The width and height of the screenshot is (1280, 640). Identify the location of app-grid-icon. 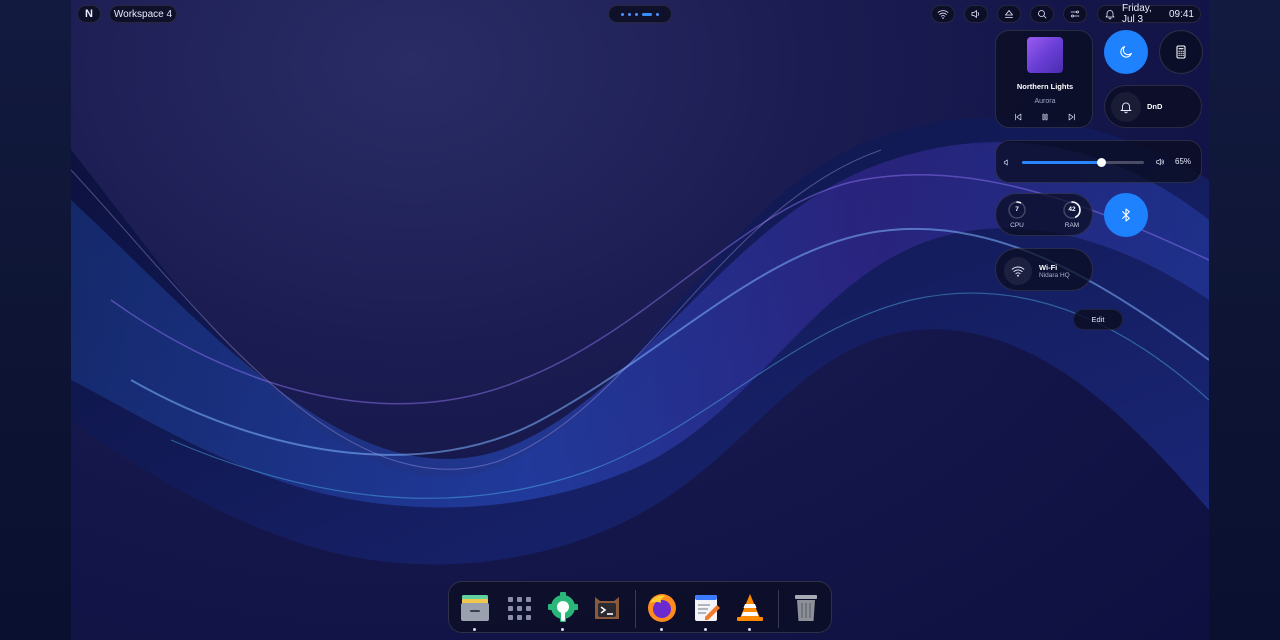
(519, 608).